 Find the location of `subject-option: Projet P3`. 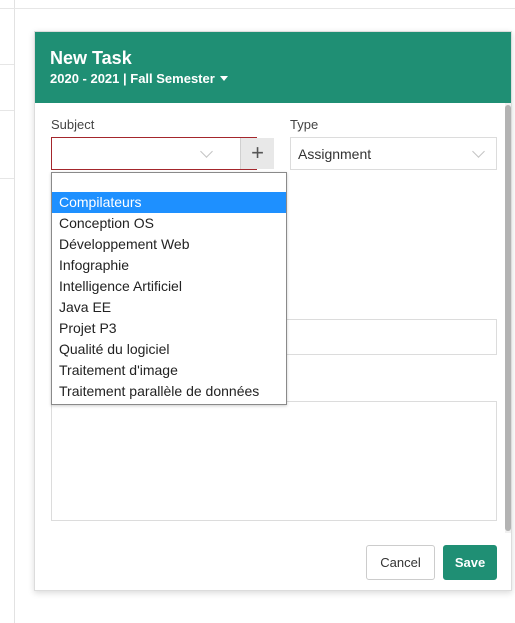

subject-option: Projet P3 is located at coordinates (169, 328).